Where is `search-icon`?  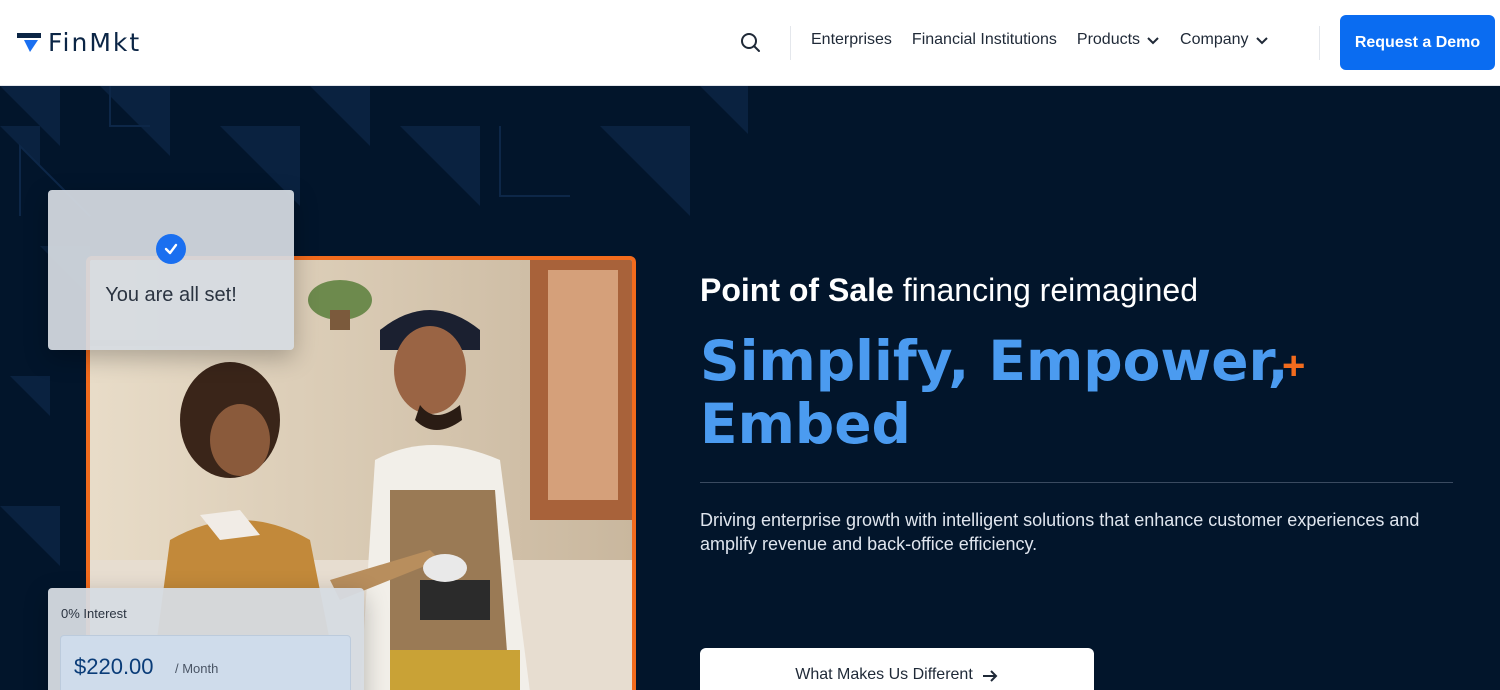 search-icon is located at coordinates (750, 42).